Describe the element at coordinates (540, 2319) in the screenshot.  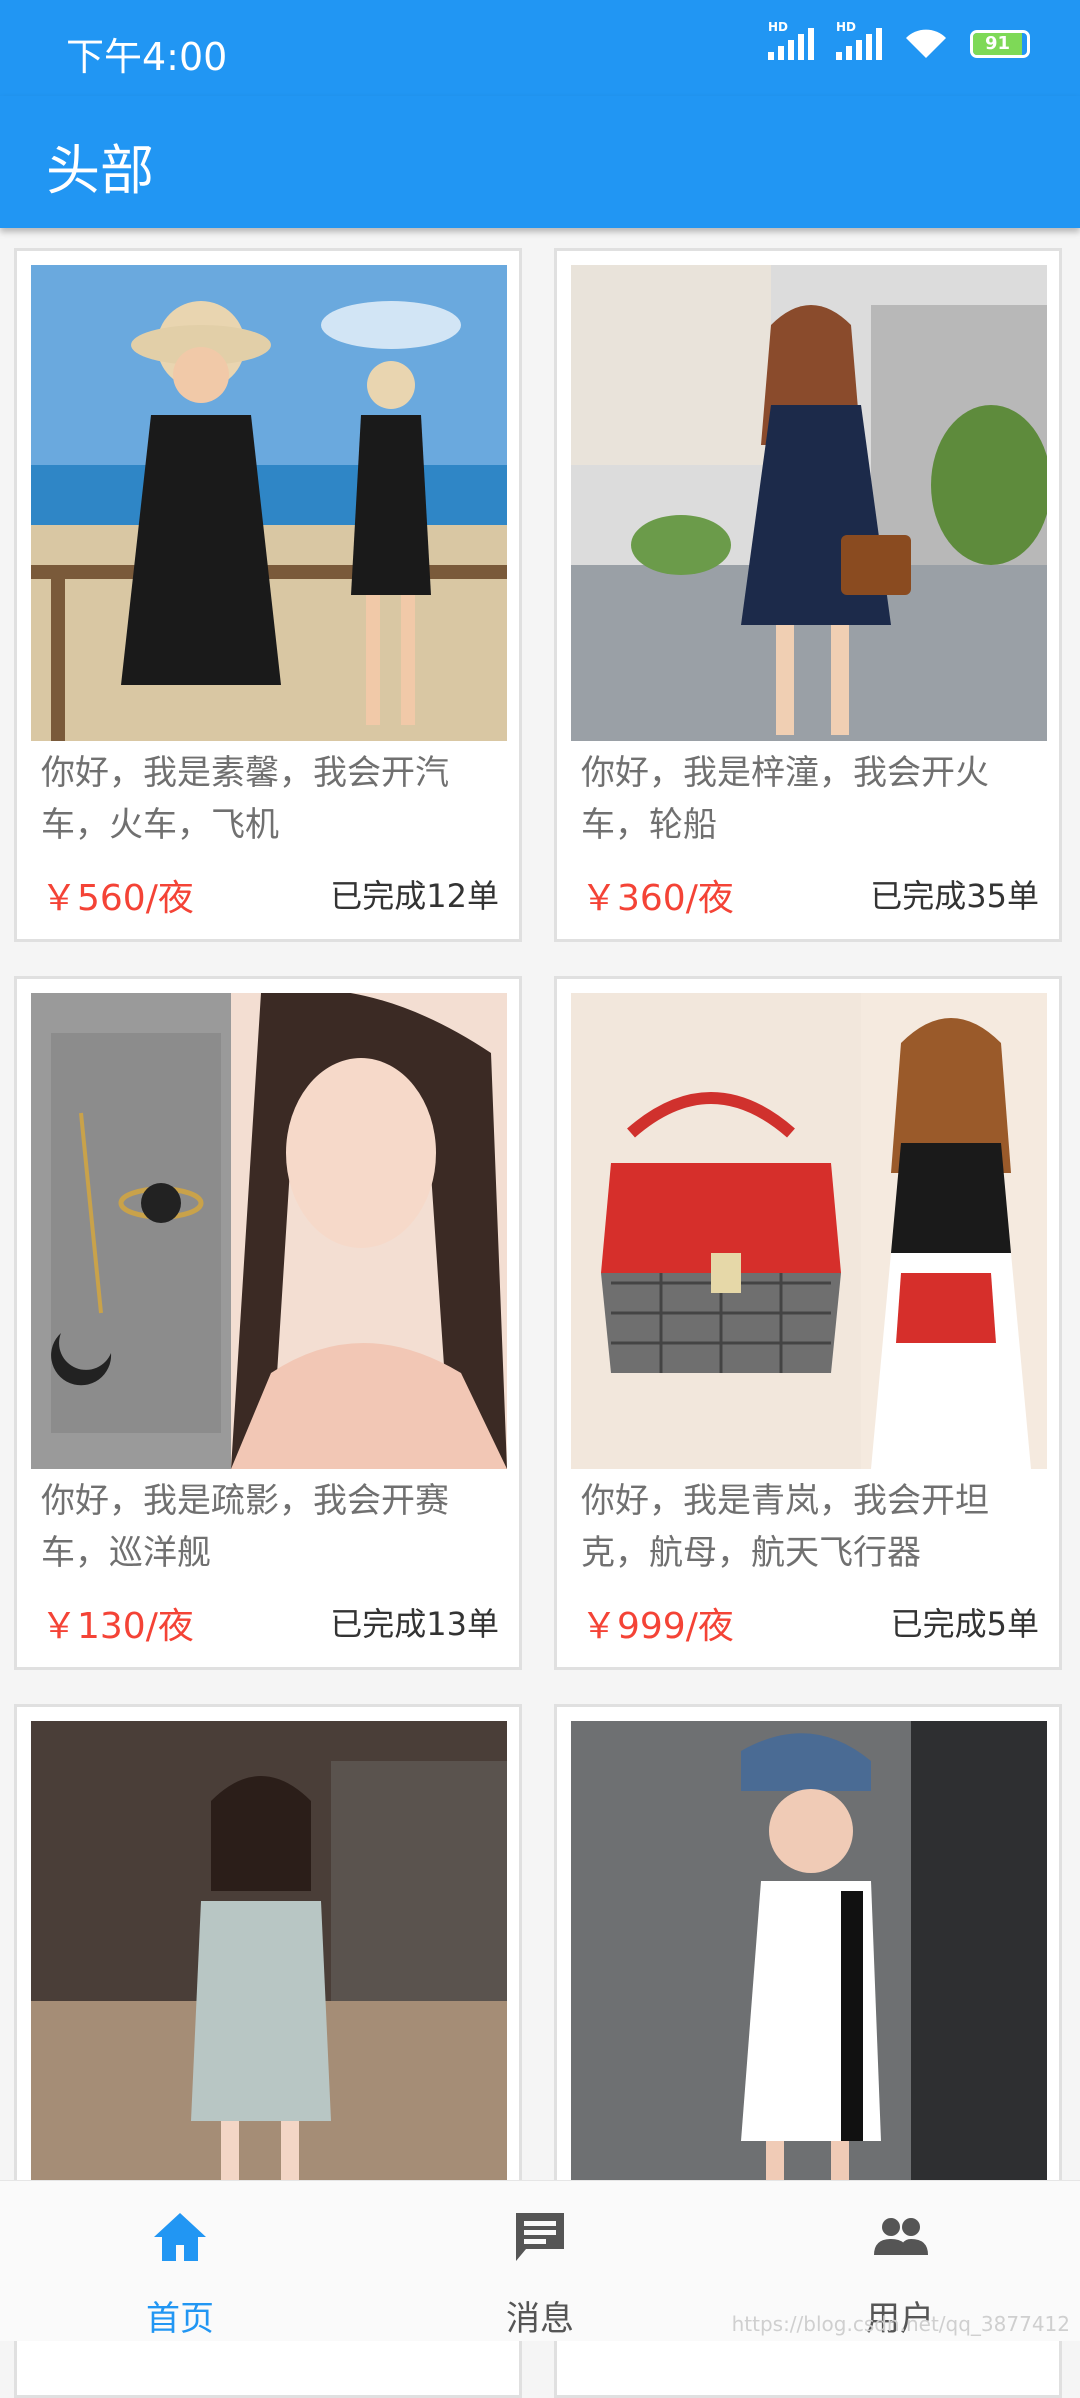
I see `nav-label-messages: 消息` at that location.